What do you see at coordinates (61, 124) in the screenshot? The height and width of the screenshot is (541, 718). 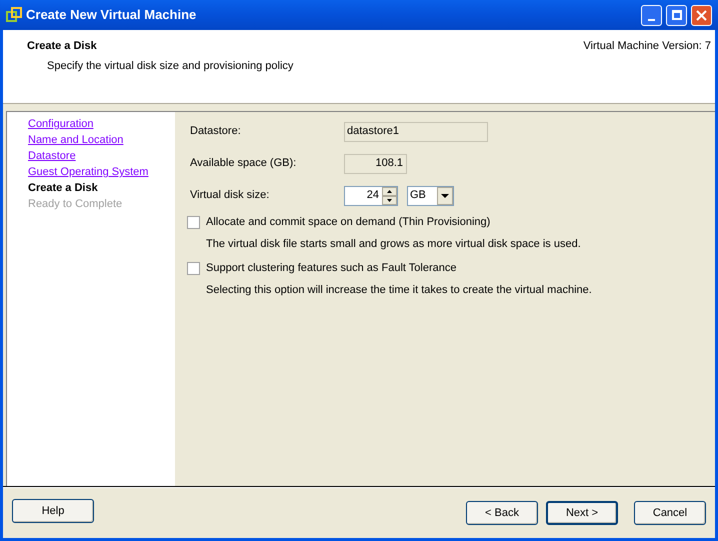 I see `step-link: Configuration` at bounding box center [61, 124].